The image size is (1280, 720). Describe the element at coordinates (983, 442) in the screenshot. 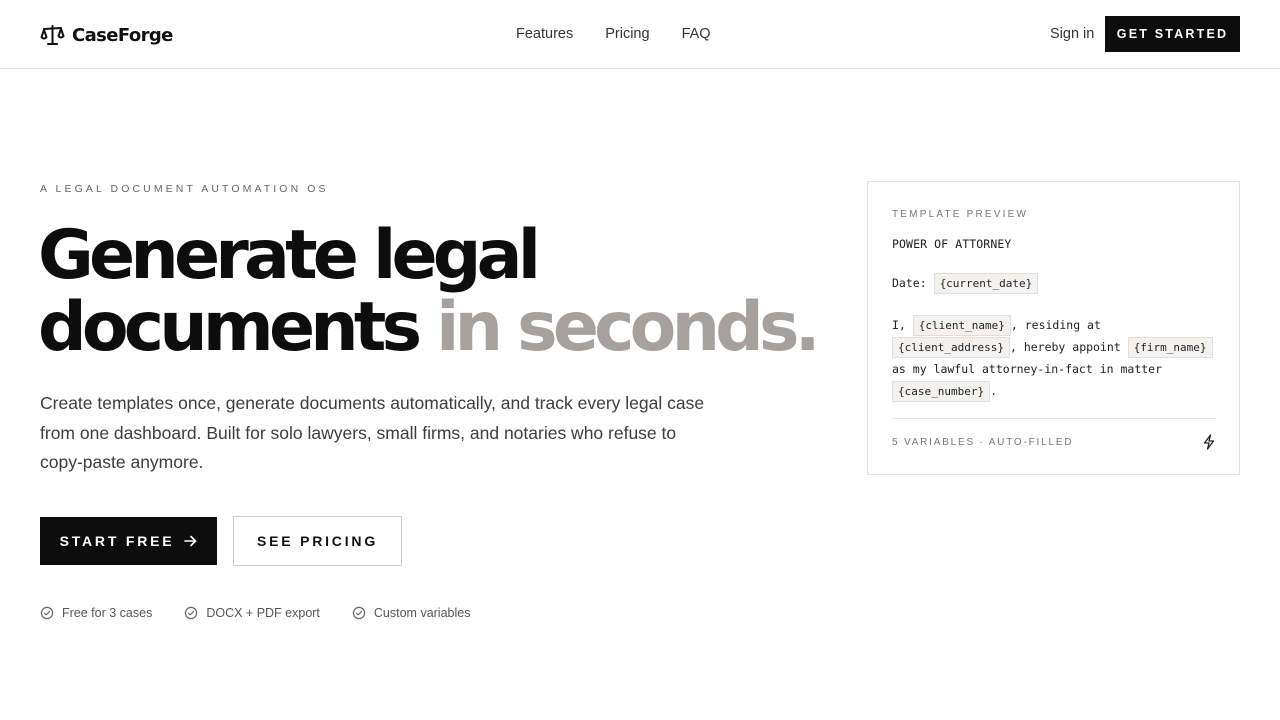

I see `preview-footer: 5 VARIABLES · AUTO-FILLED` at that location.